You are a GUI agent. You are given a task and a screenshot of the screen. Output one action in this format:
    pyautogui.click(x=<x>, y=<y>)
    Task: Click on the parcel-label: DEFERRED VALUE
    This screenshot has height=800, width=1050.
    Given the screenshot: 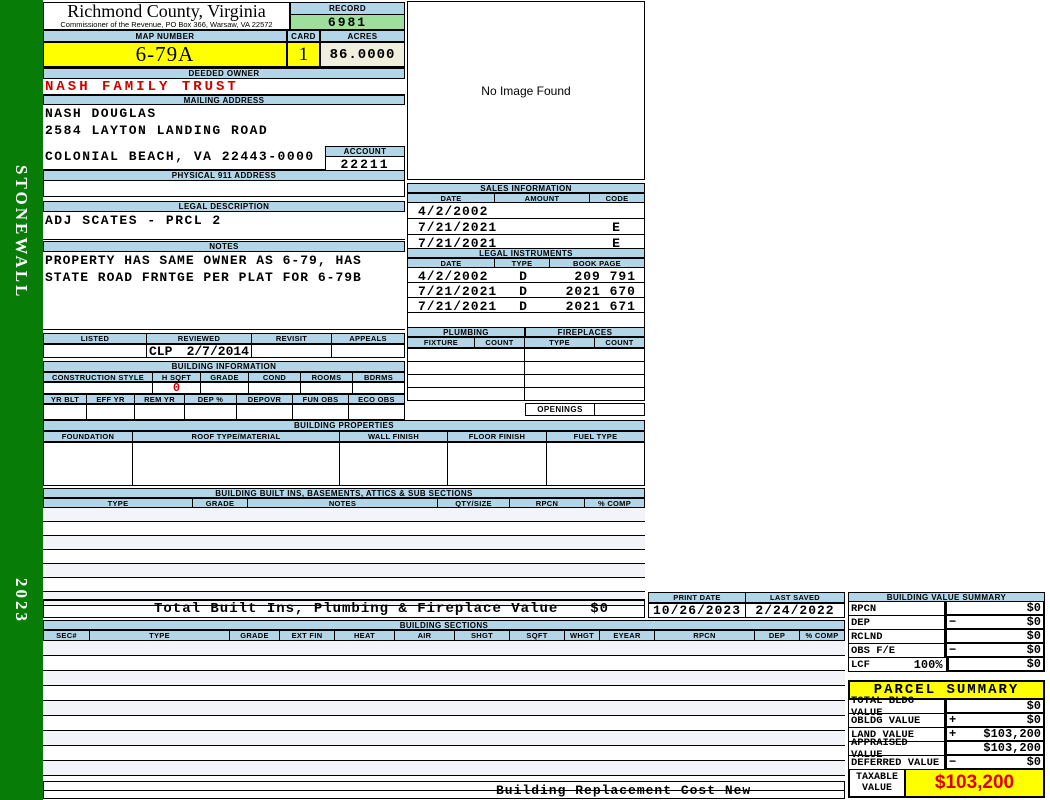 What is the action you would take?
    pyautogui.click(x=895, y=762)
    